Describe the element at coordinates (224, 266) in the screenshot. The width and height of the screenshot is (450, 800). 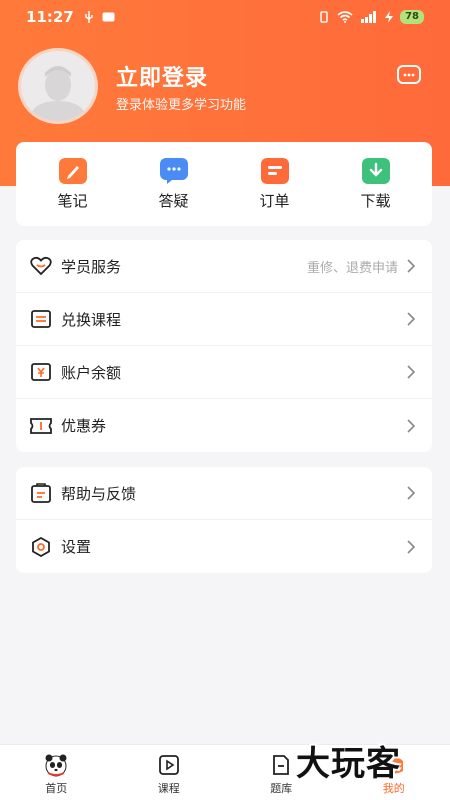
I see `menu-item-student-service: 学员服务 重修、退费申请` at that location.